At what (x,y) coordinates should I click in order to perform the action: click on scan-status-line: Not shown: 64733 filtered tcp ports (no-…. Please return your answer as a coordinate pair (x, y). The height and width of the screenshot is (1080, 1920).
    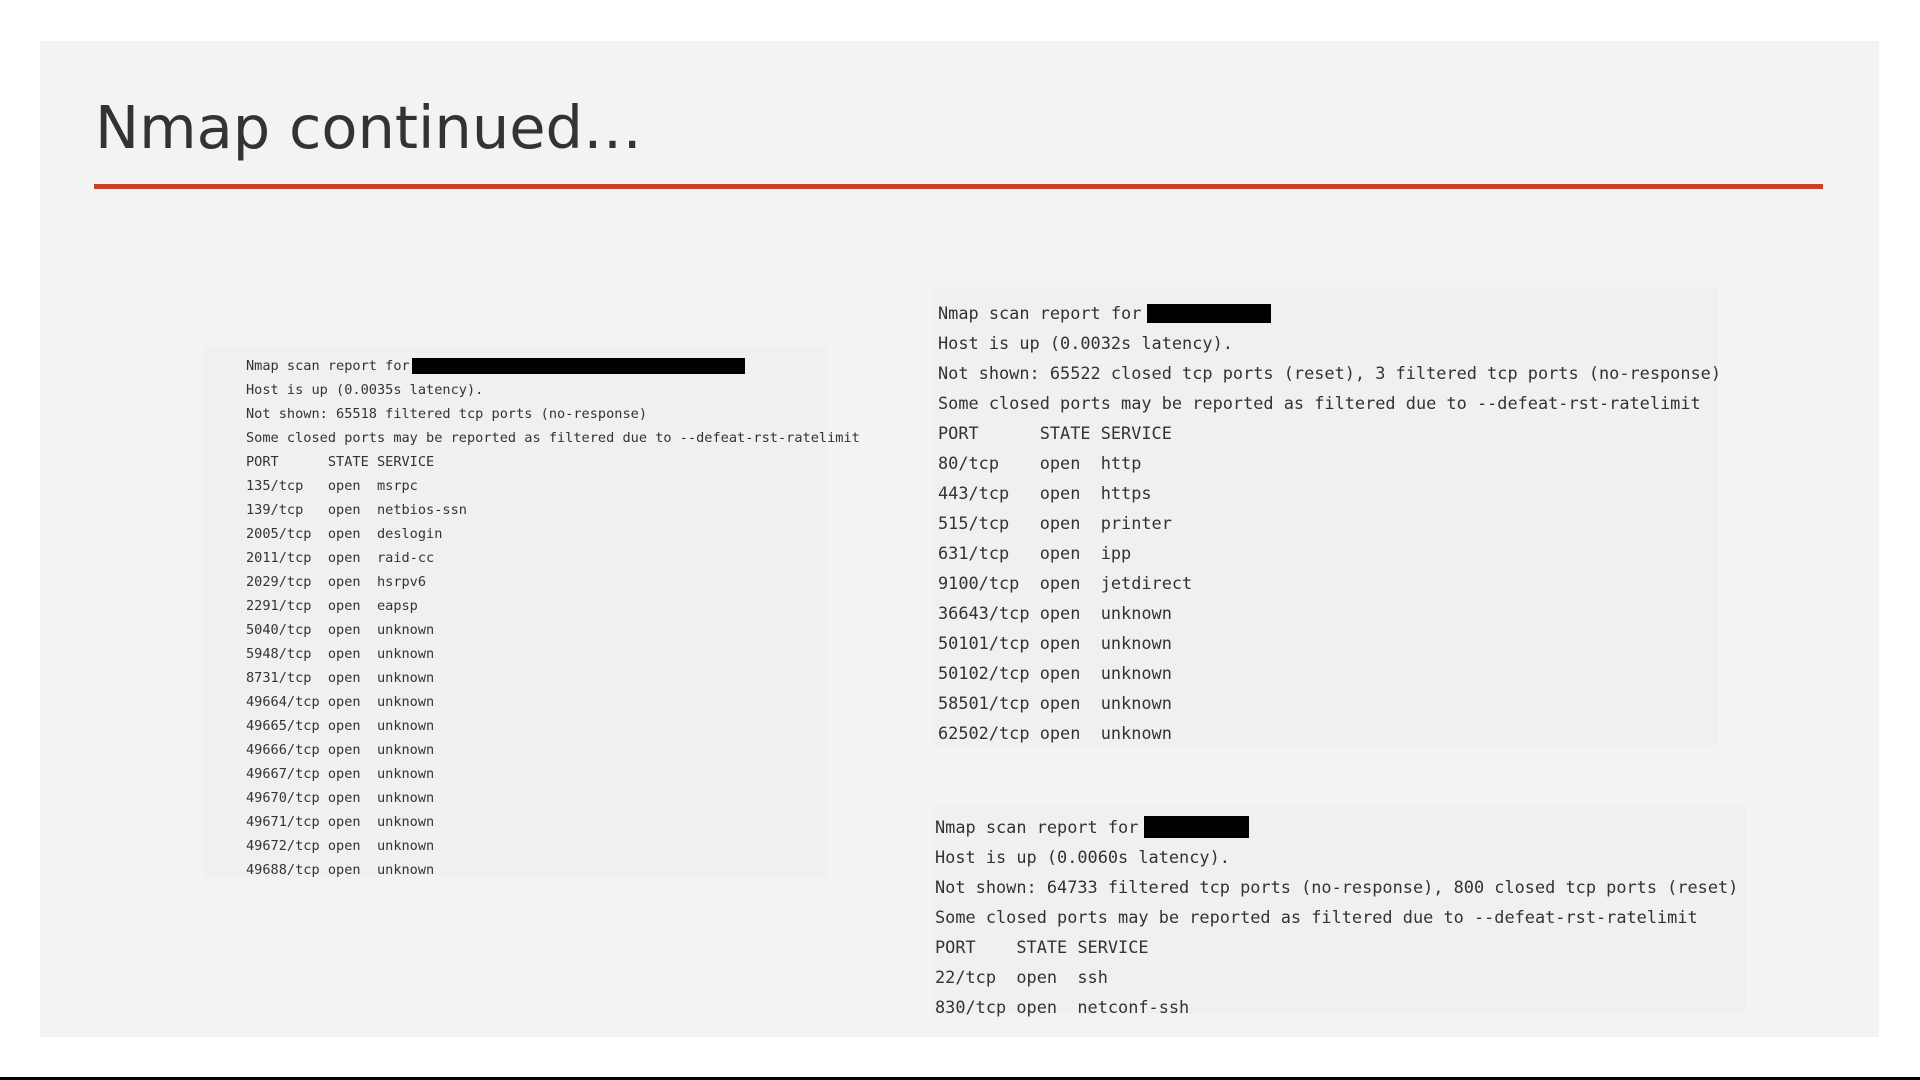
    Looking at the image, I should click on (1337, 887).